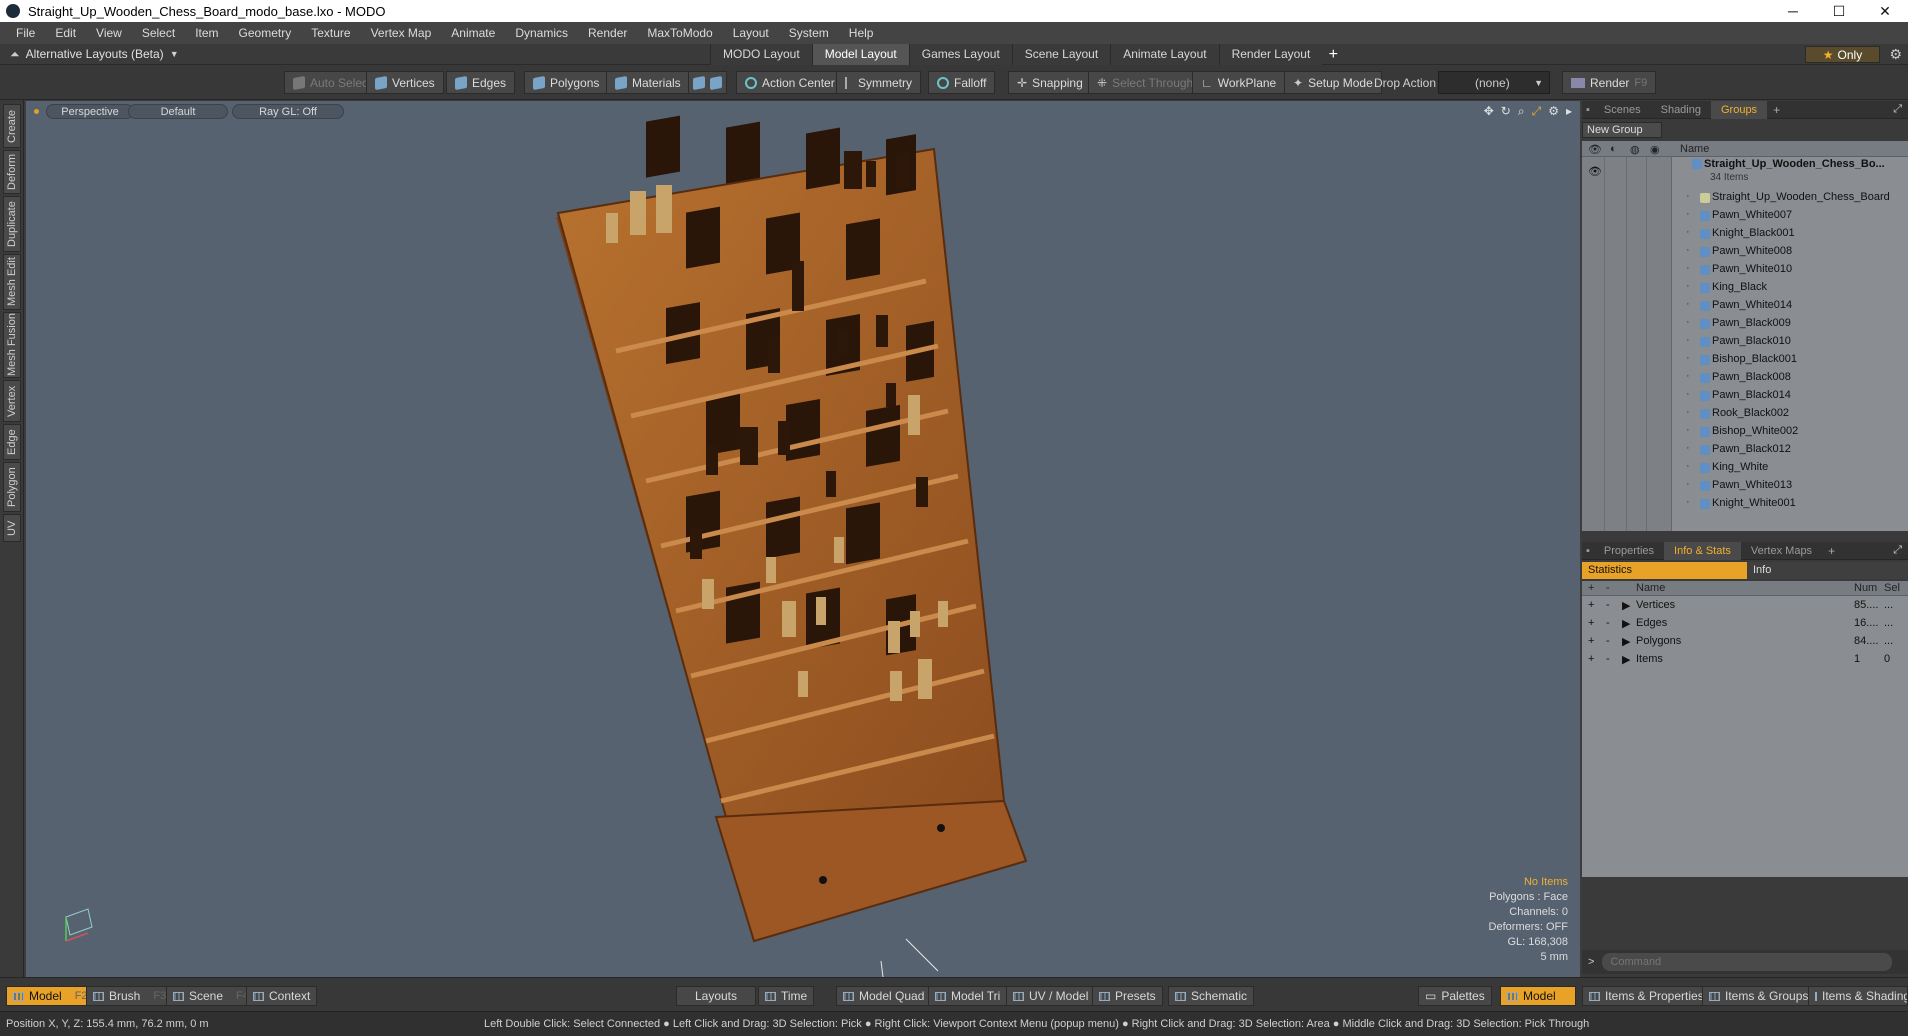  What do you see at coordinates (648, 82) in the screenshot?
I see `materials-button: Materials` at bounding box center [648, 82].